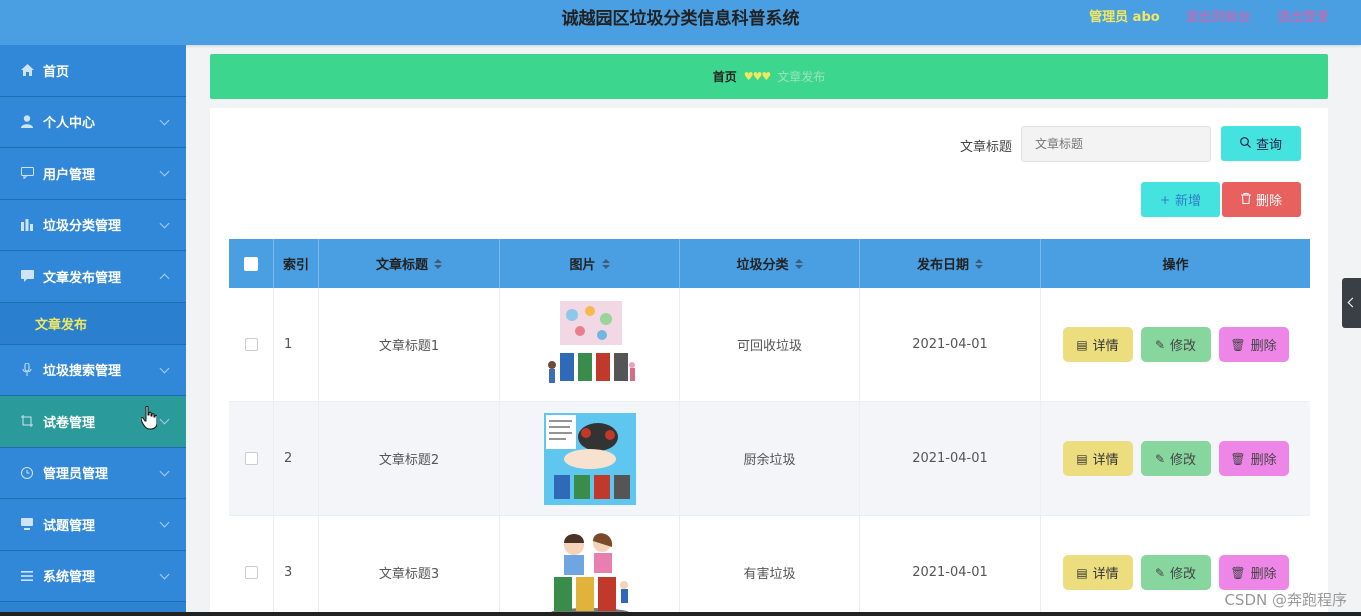 This screenshot has height=616, width=1361. I want to click on breadcrumb: 首页 ♥♥♥ 文章发布, so click(769, 76).